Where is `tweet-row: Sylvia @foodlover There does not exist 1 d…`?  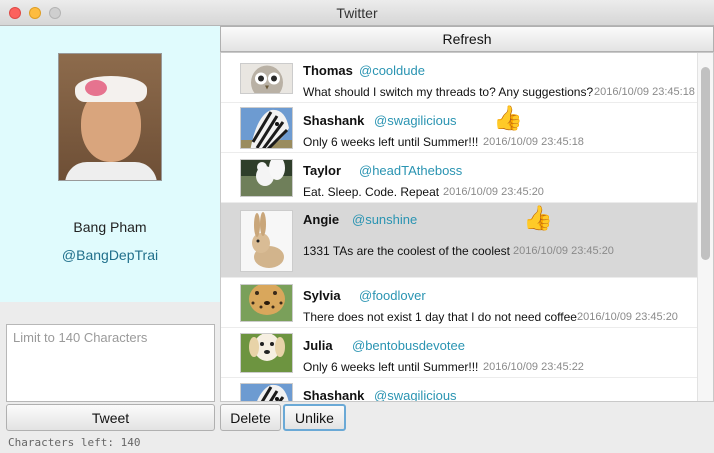
tweet-row: Sylvia @foodlover There does not exist 1 d… is located at coordinates (459, 303).